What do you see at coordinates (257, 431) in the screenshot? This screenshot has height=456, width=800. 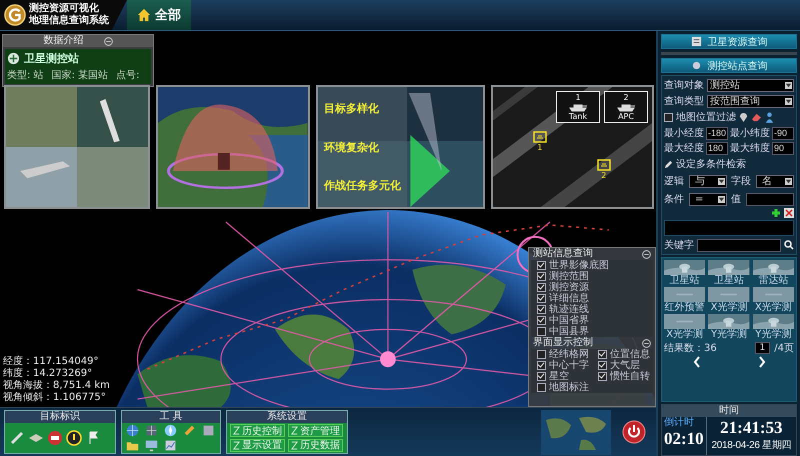 I see `toolbar-button: 历史控制` at bounding box center [257, 431].